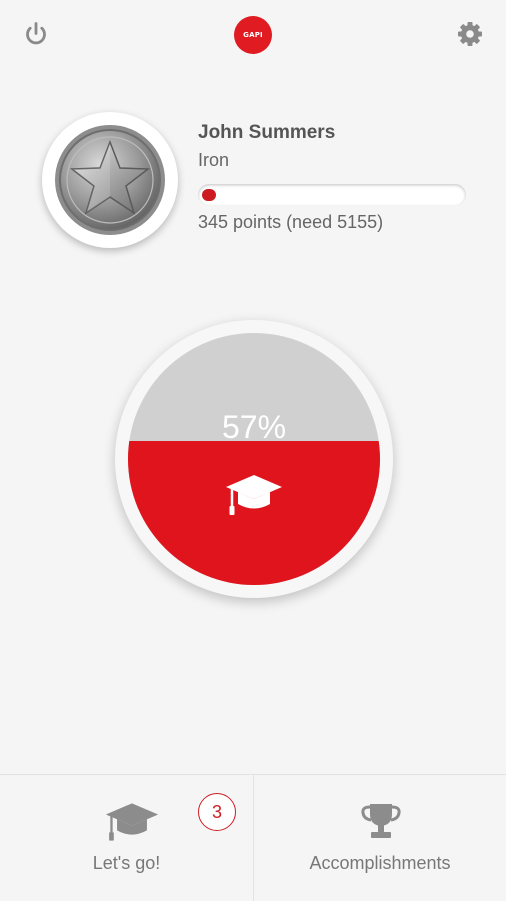  Describe the element at coordinates (291, 222) in the screenshot. I see `points-text: 345 points (need 5155)` at that location.